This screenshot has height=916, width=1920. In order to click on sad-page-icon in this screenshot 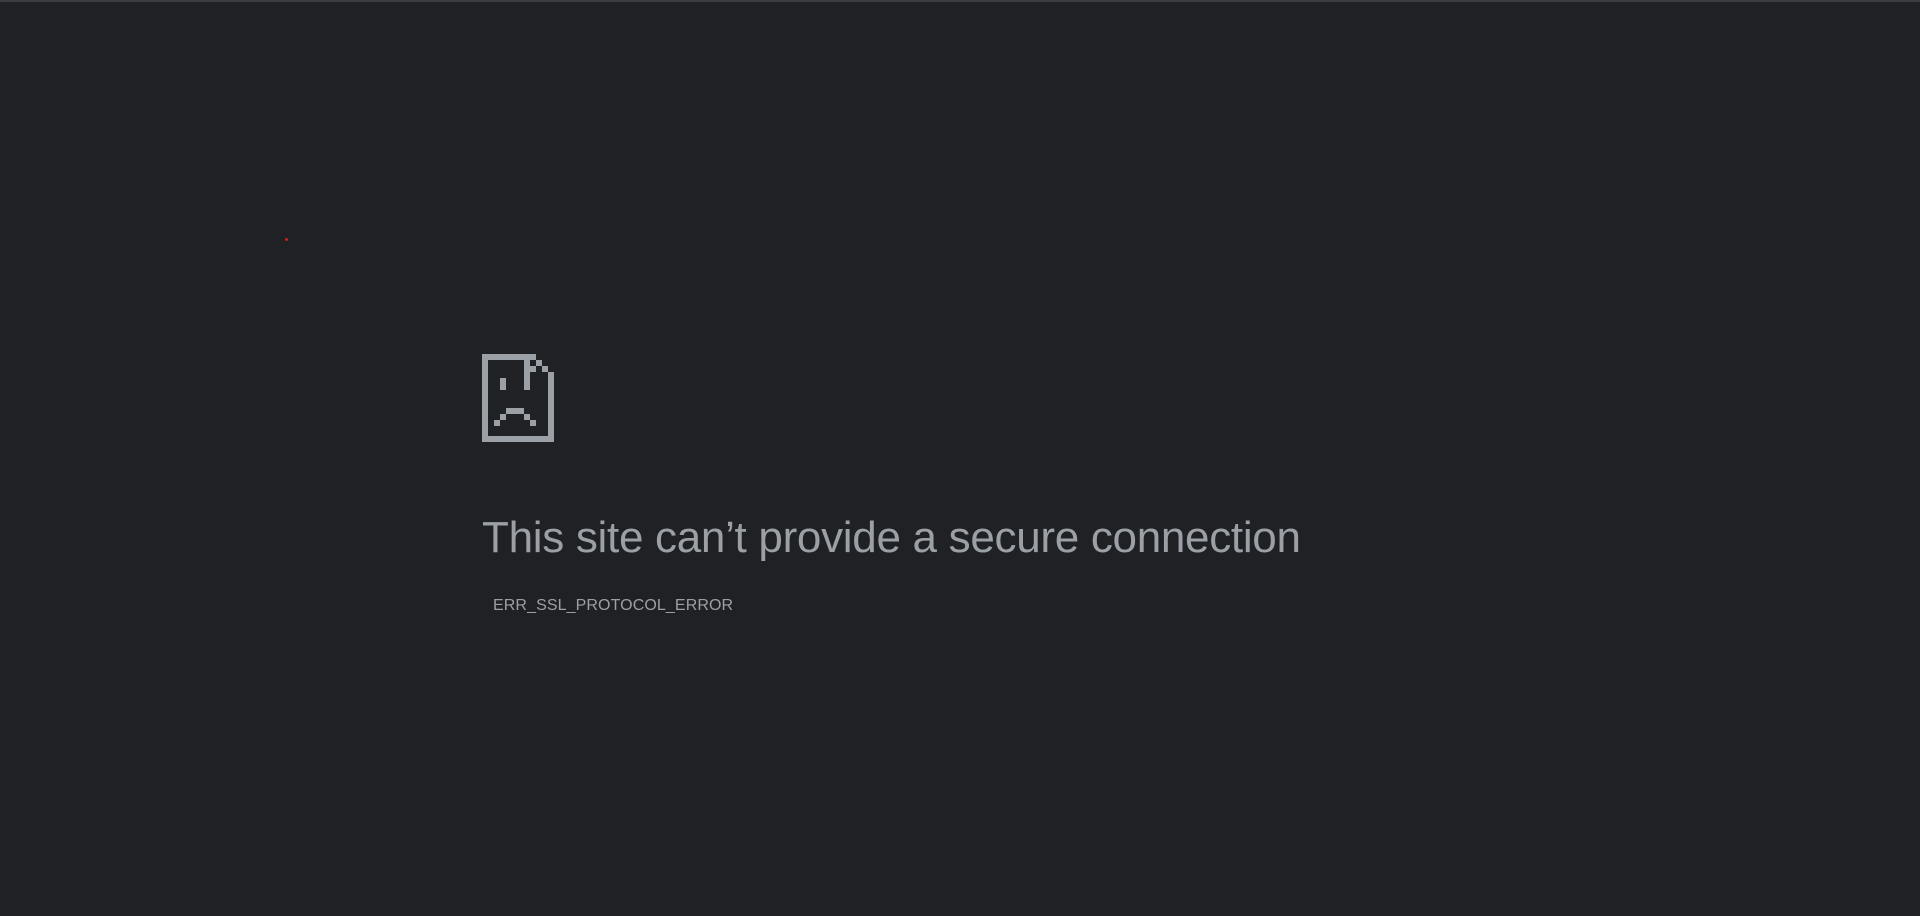, I will do `click(518, 398)`.